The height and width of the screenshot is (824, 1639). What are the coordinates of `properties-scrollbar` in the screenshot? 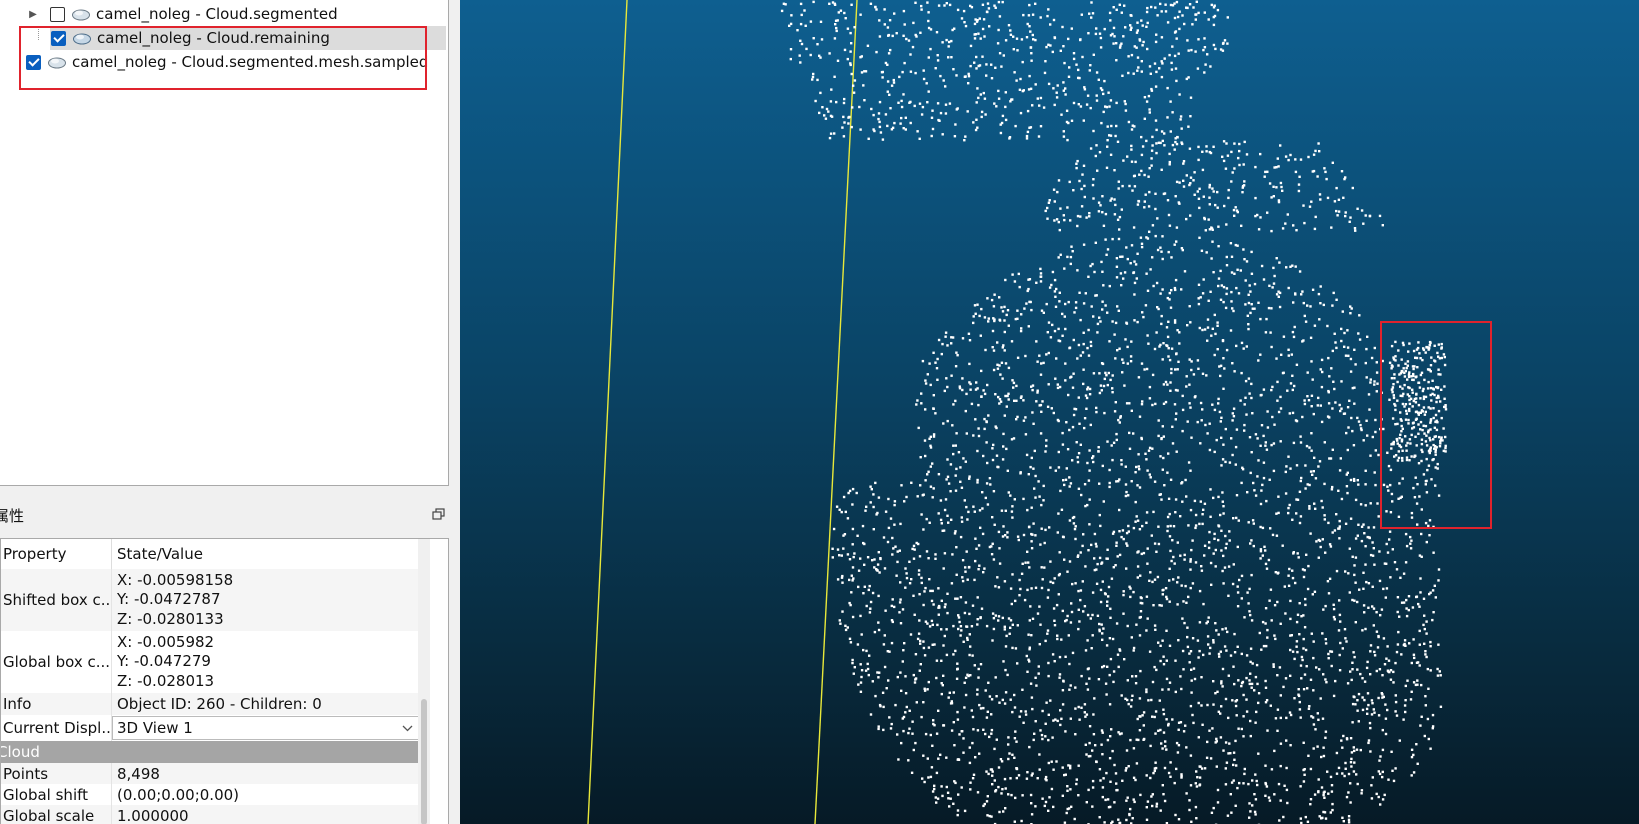 It's located at (424, 681).